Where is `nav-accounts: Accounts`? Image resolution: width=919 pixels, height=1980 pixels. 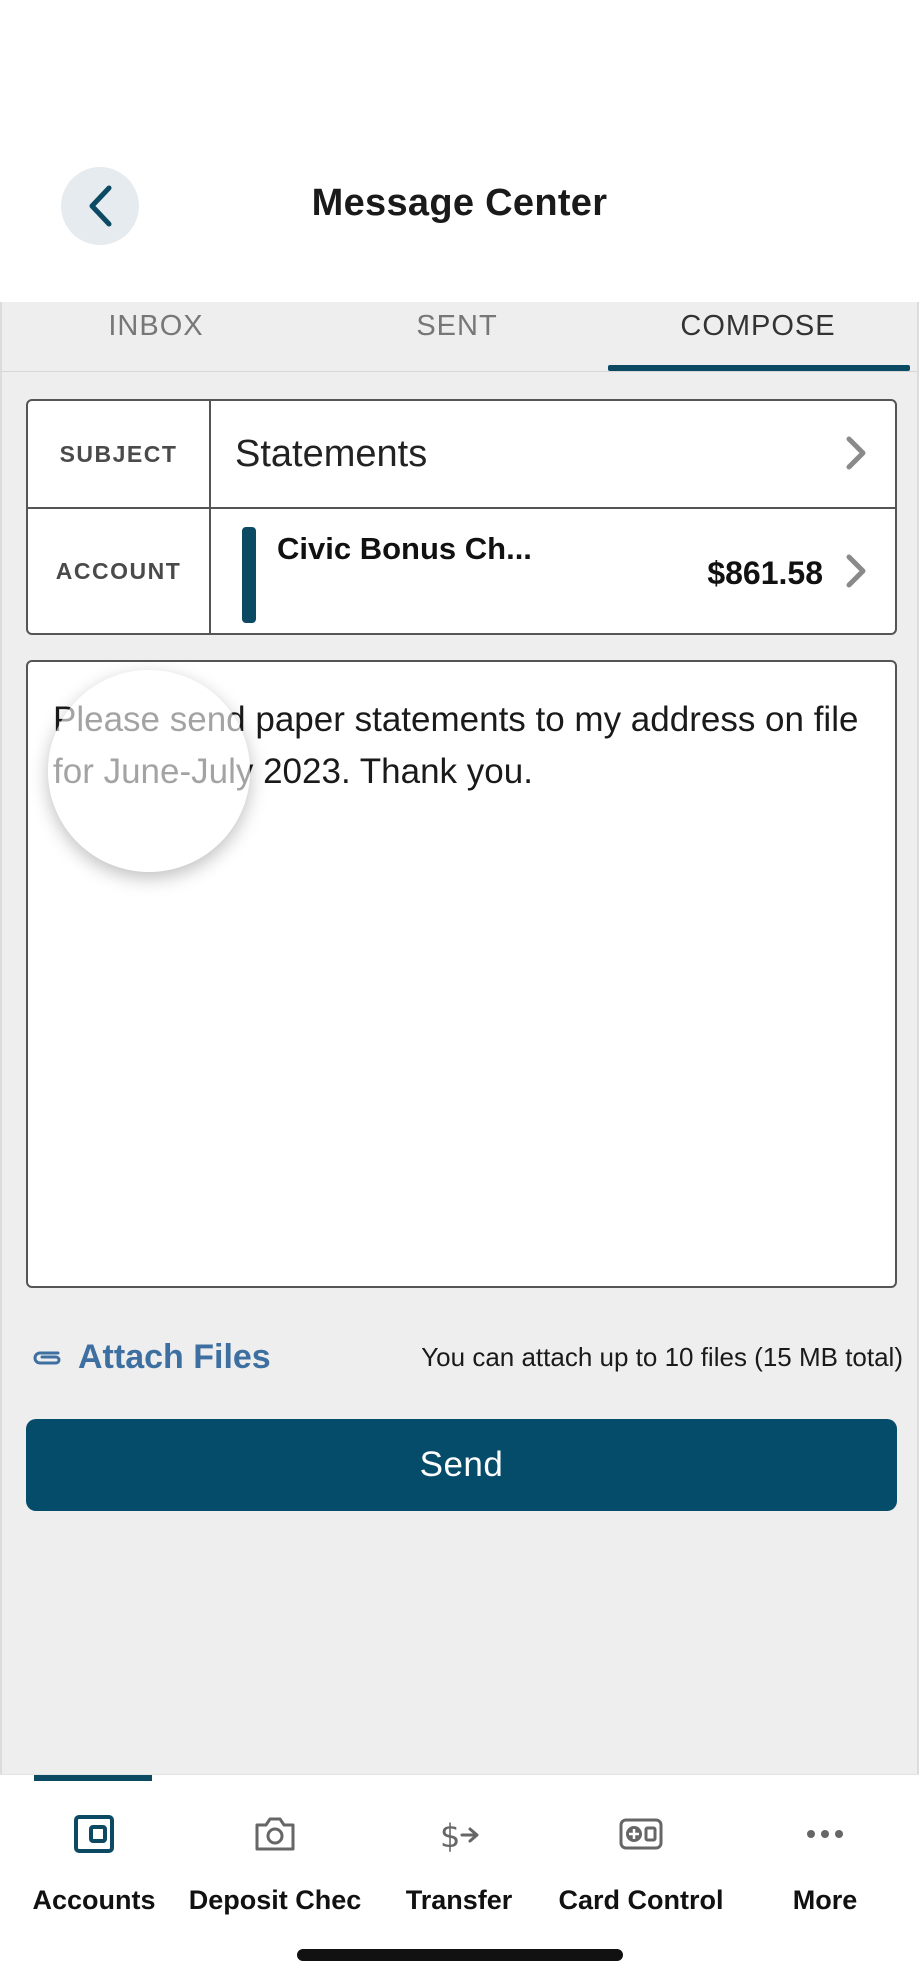 nav-accounts: Accounts is located at coordinates (94, 1845).